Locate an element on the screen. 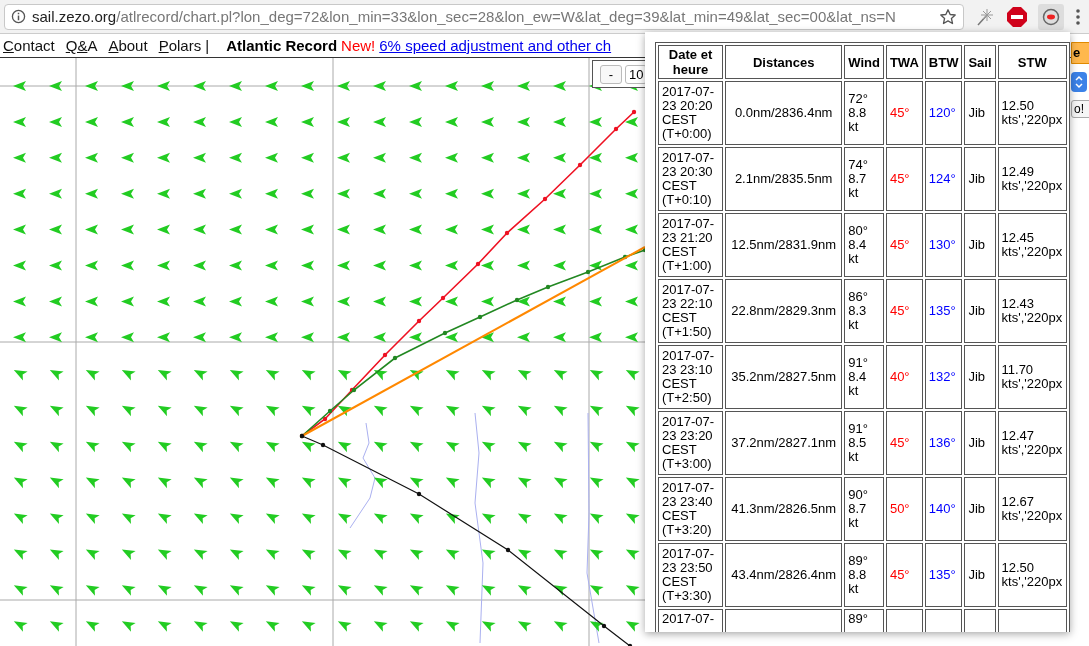 The height and width of the screenshot is (646, 1089). table-cell: 2017-07-23 21:20 CEST (T+1:00) is located at coordinates (691, 245).